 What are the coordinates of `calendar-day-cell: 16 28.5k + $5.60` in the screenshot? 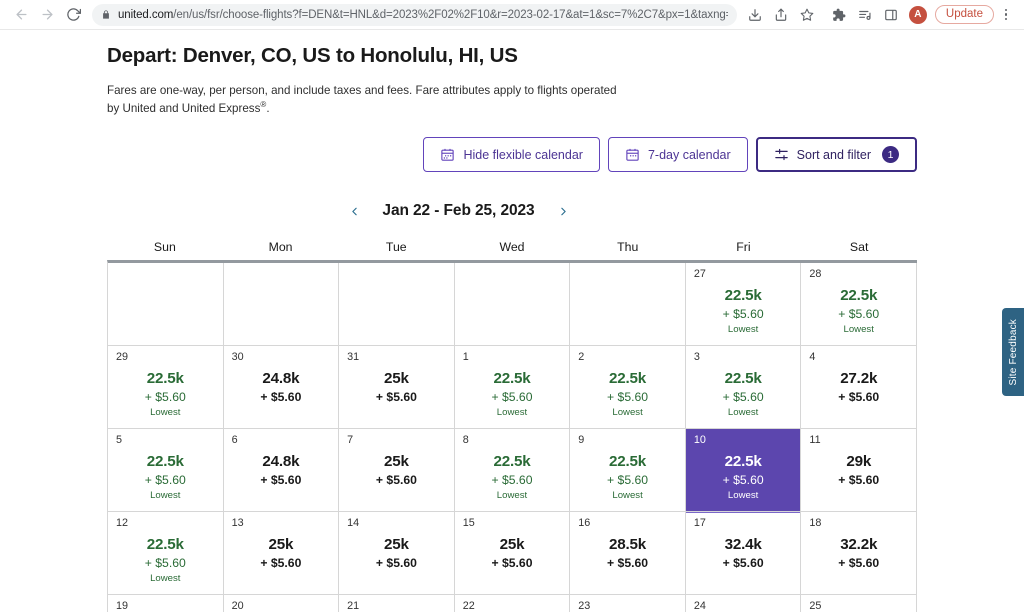 It's located at (628, 554).